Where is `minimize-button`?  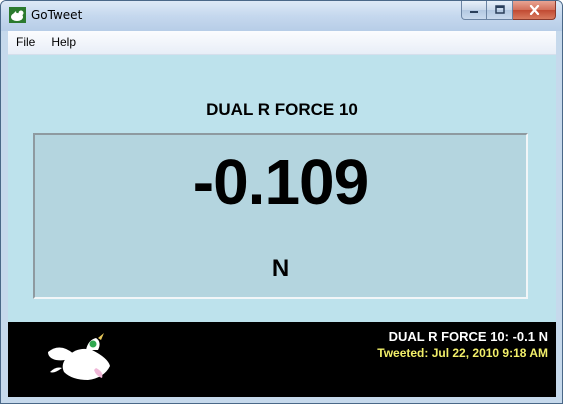 minimize-button is located at coordinates (474, 10).